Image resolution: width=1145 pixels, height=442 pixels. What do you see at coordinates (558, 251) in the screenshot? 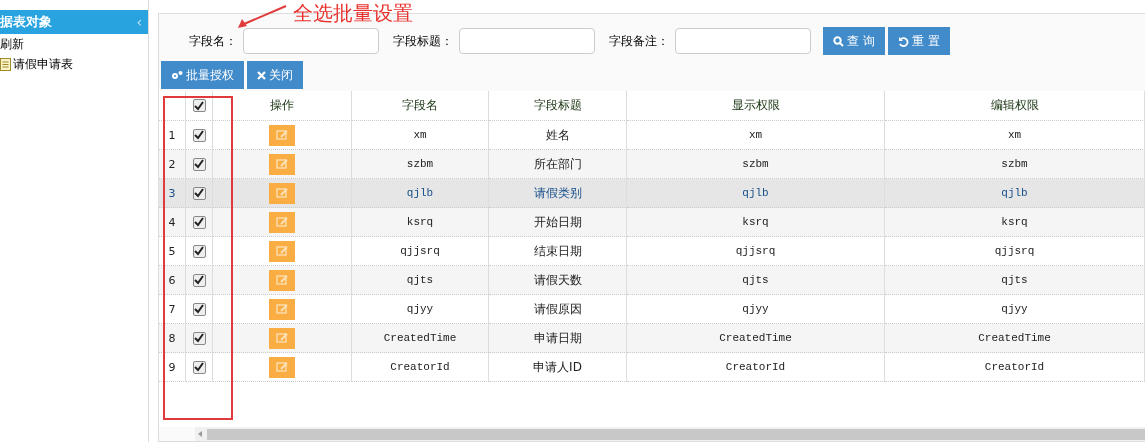
I see `table-cell: 结束日期` at bounding box center [558, 251].